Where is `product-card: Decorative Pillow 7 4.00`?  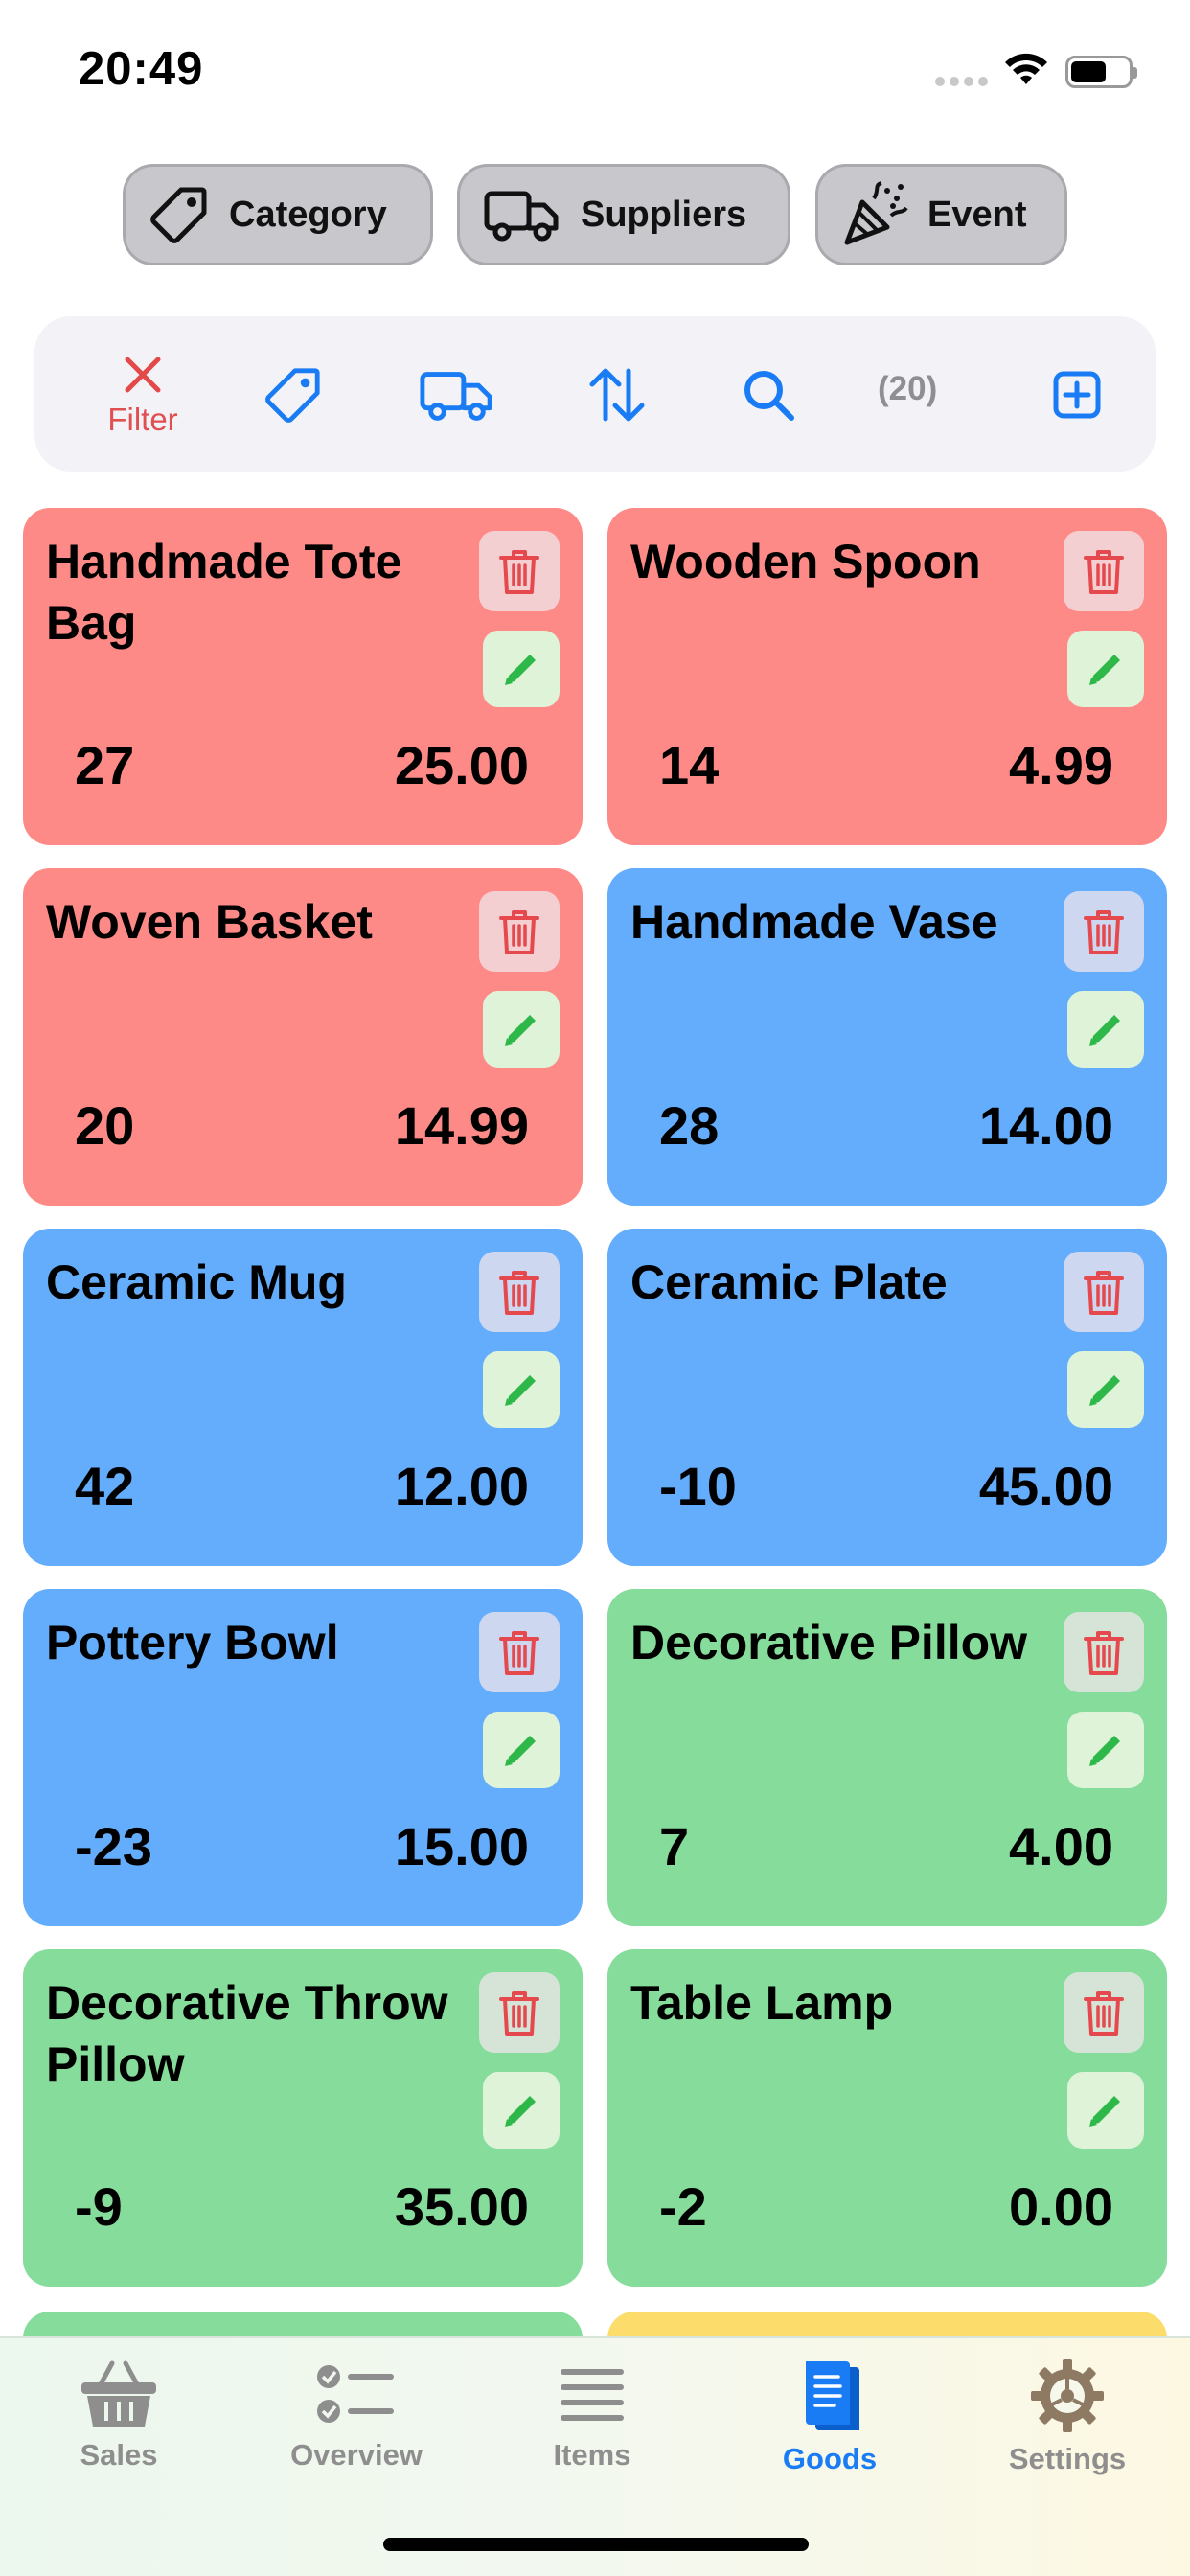 product-card: Decorative Pillow 7 4.00 is located at coordinates (887, 1757).